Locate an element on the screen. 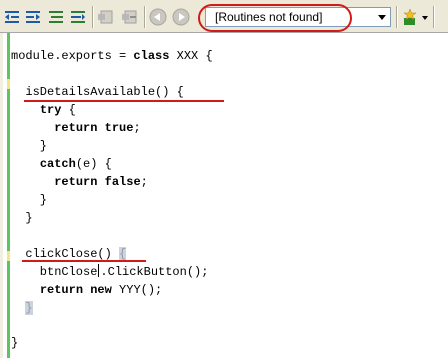 The height and width of the screenshot is (358, 448). code-token: btnClose is located at coordinates (54, 272).